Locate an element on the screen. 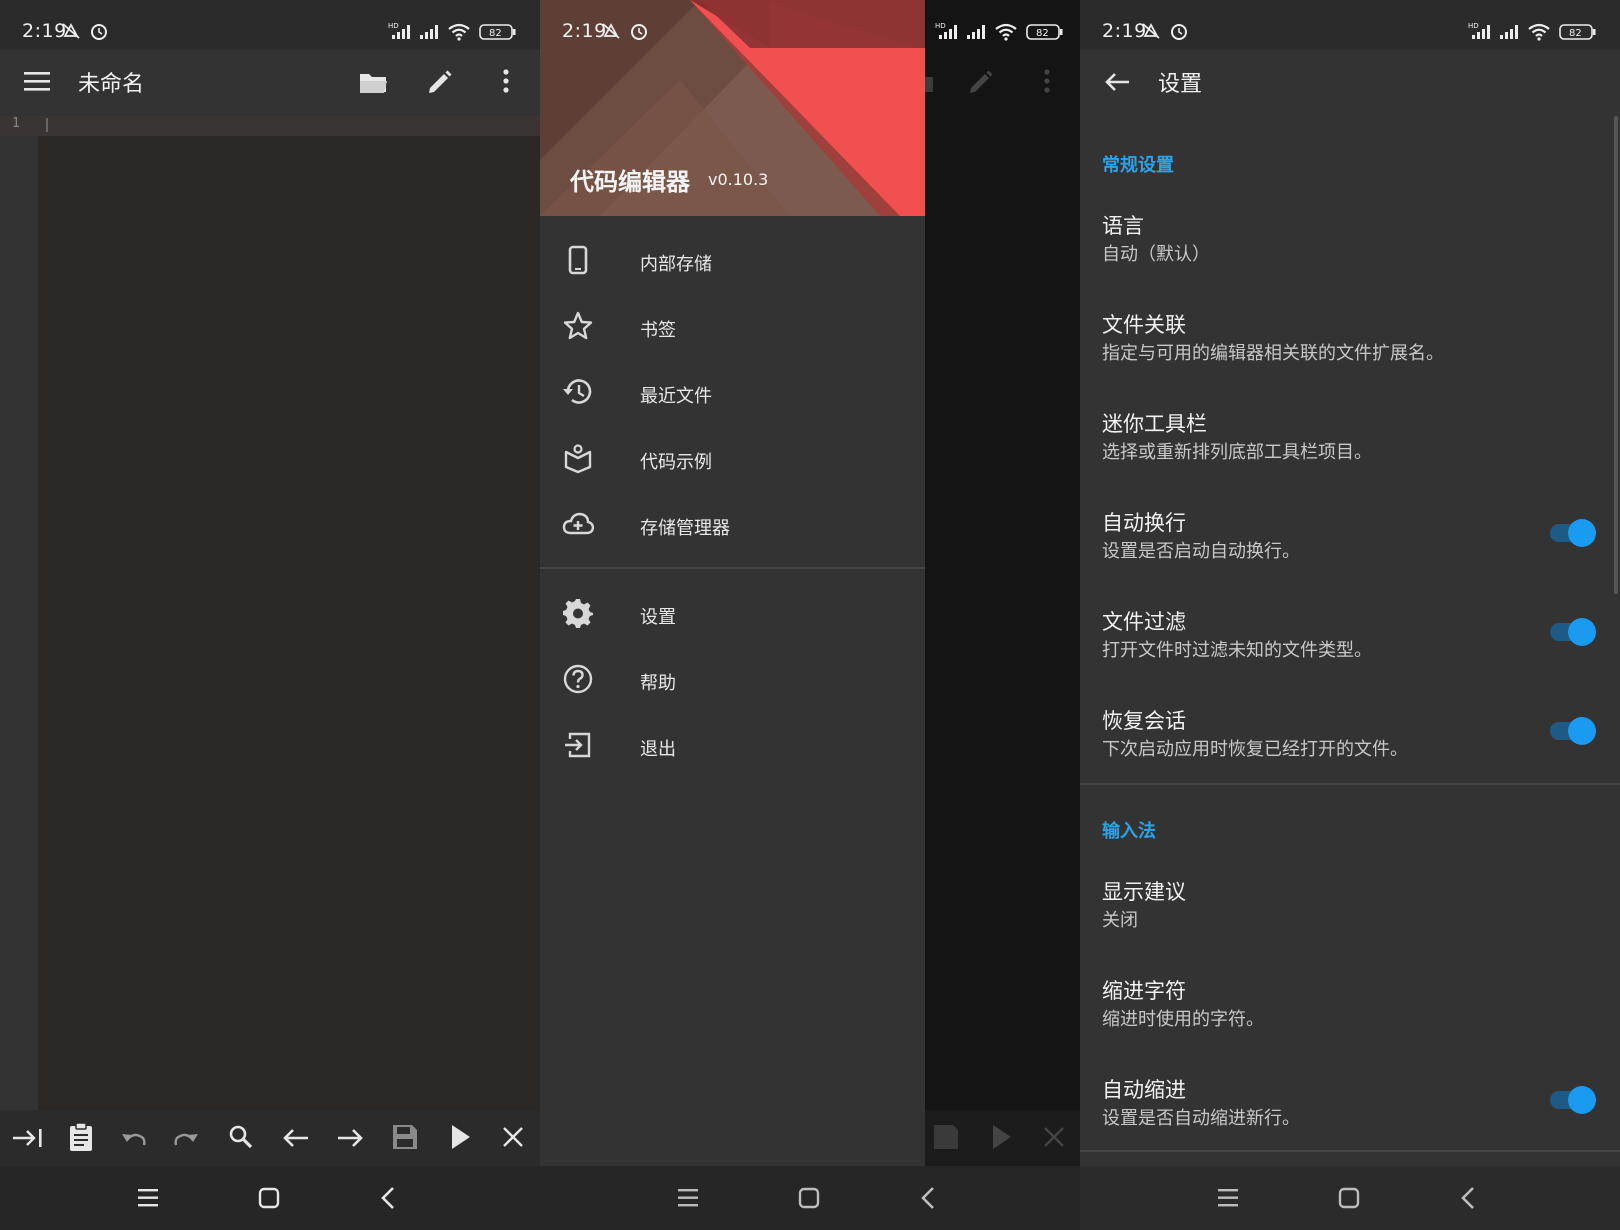 Image resolution: width=1620 pixels, height=1230 pixels. setting-show-suggestions: 显示建议 关闭 is located at coordinates (1350, 926).